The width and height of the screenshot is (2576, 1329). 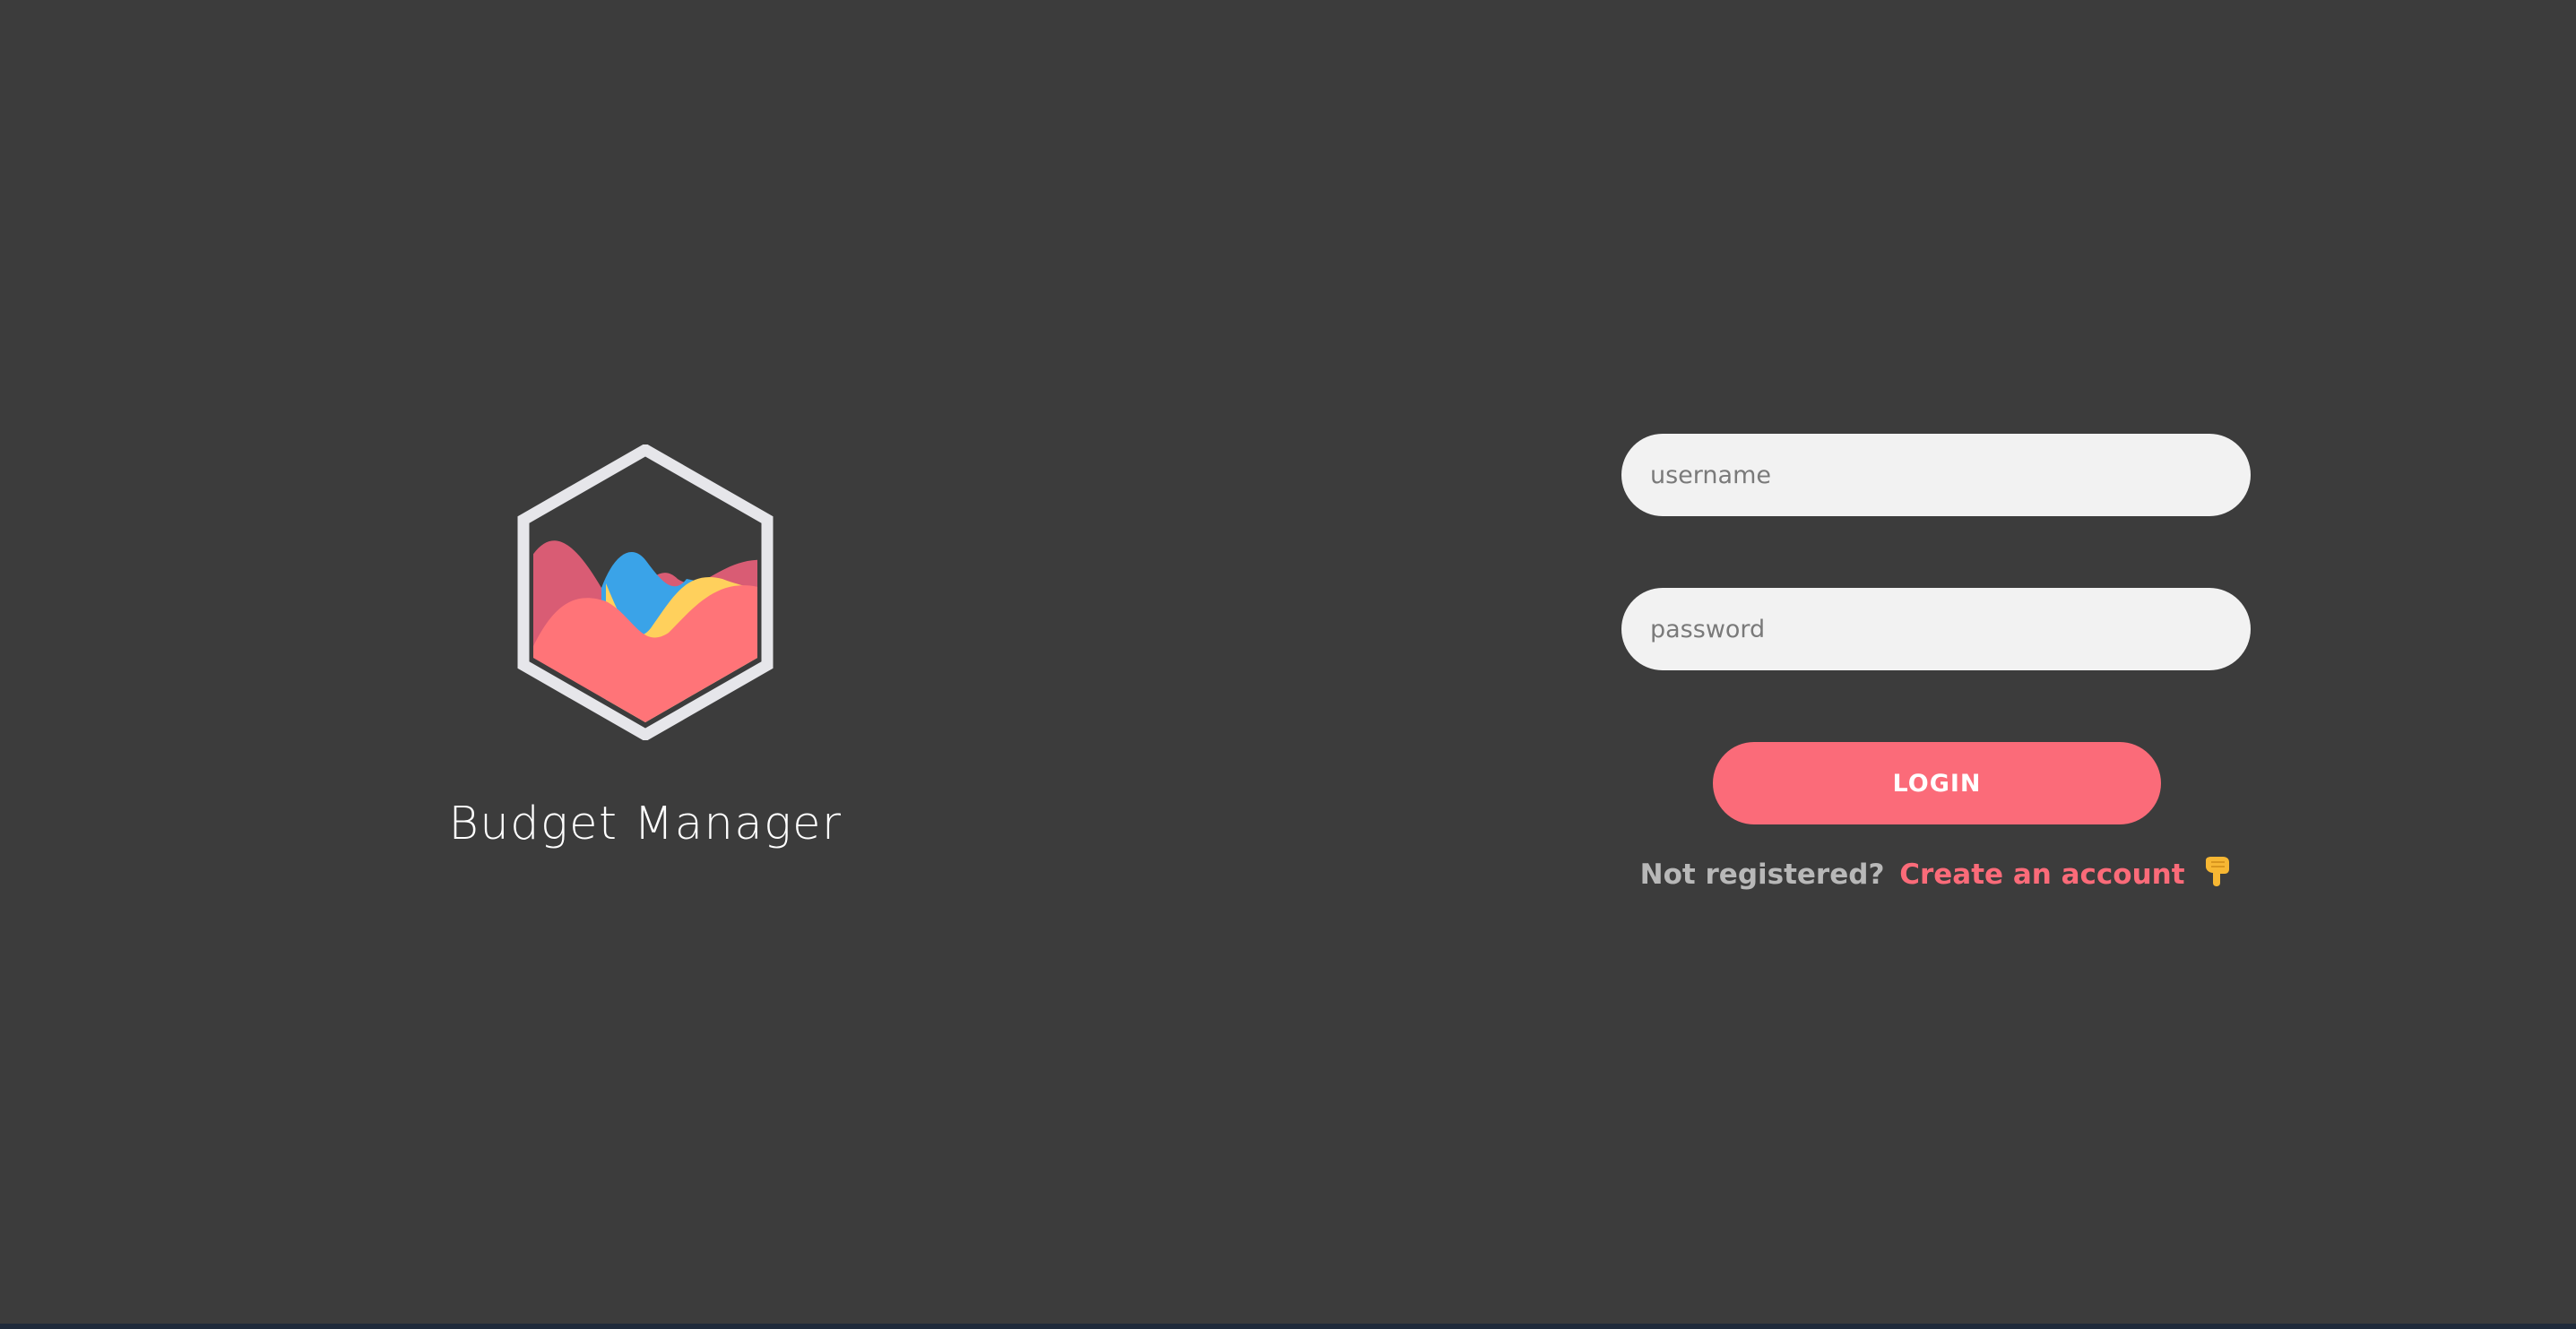 What do you see at coordinates (2217, 874) in the screenshot?
I see `pointing-down-hand-icon` at bounding box center [2217, 874].